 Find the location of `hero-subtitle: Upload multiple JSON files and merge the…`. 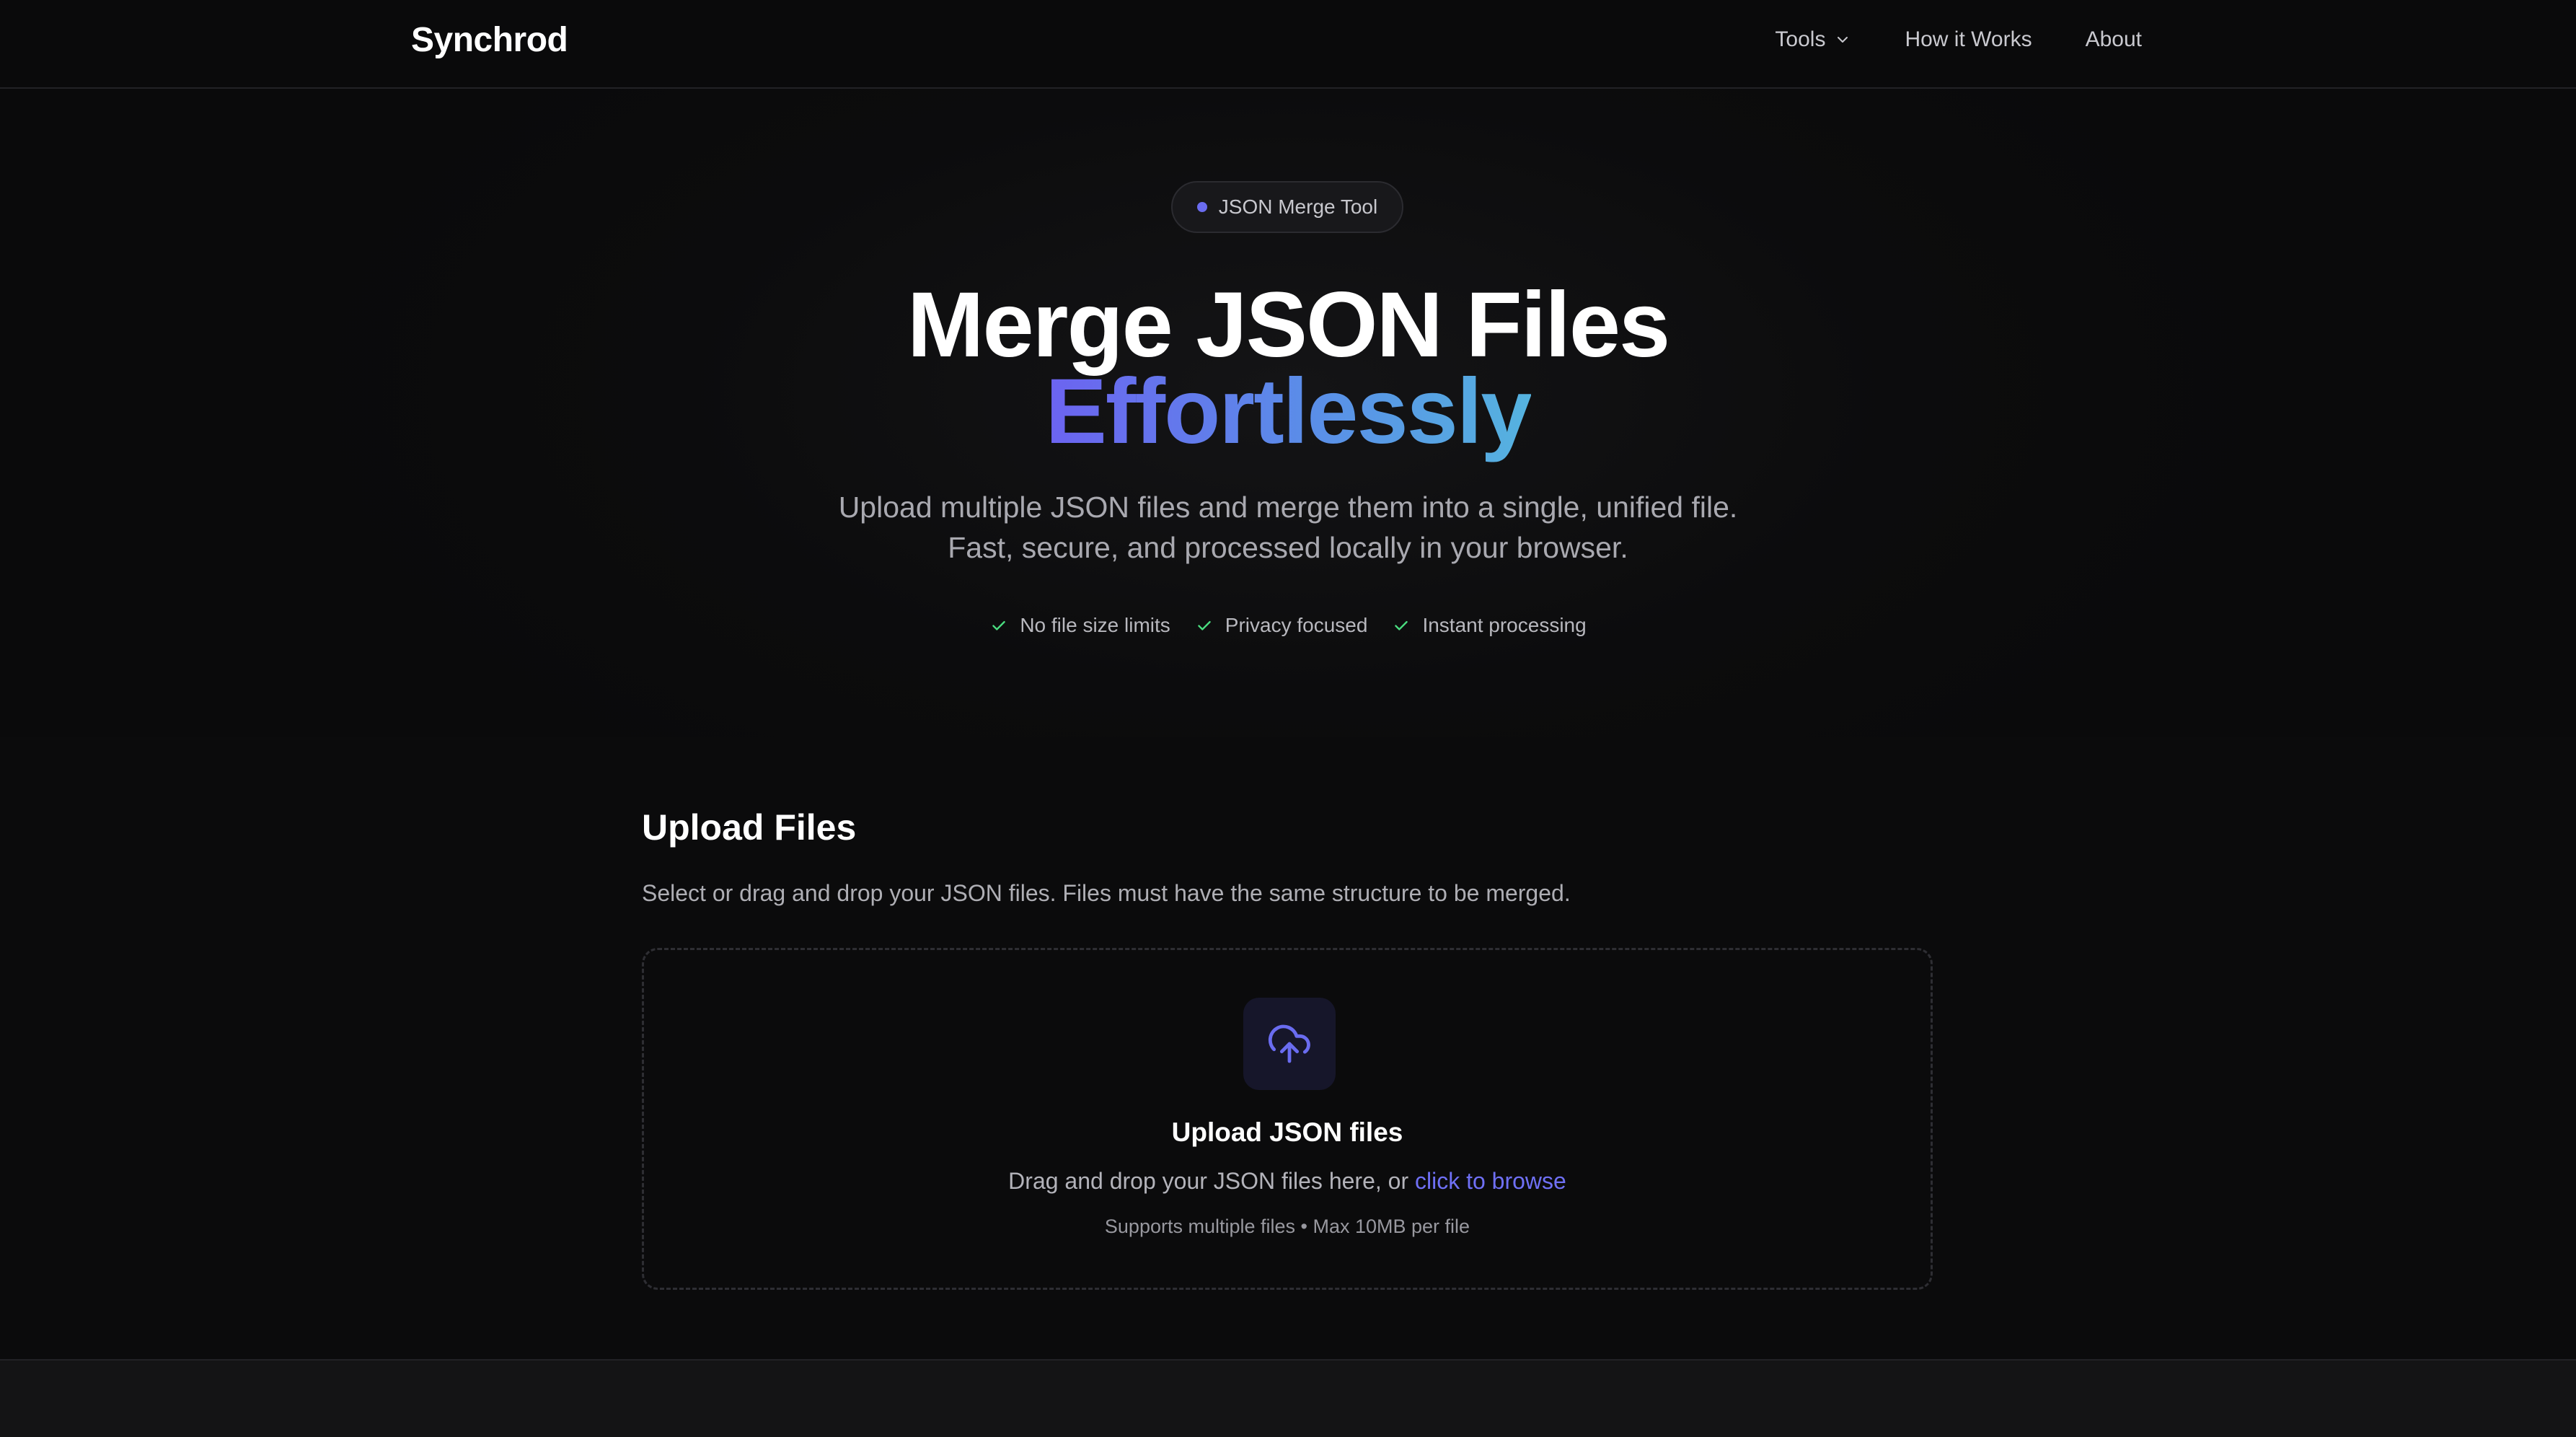

hero-subtitle: Upload multiple JSON files and merge the… is located at coordinates (1288, 527).